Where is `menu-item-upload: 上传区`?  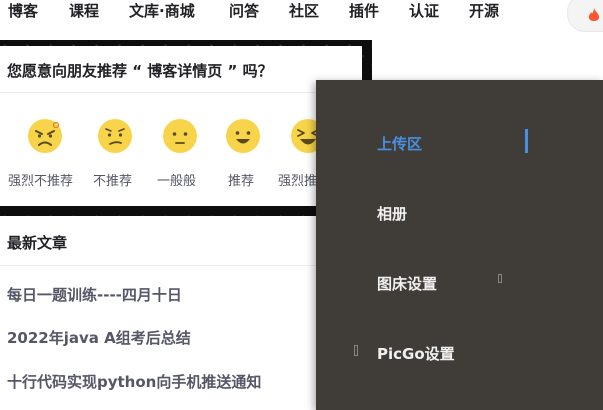
menu-item-upload: 上传区 is located at coordinates (399, 143).